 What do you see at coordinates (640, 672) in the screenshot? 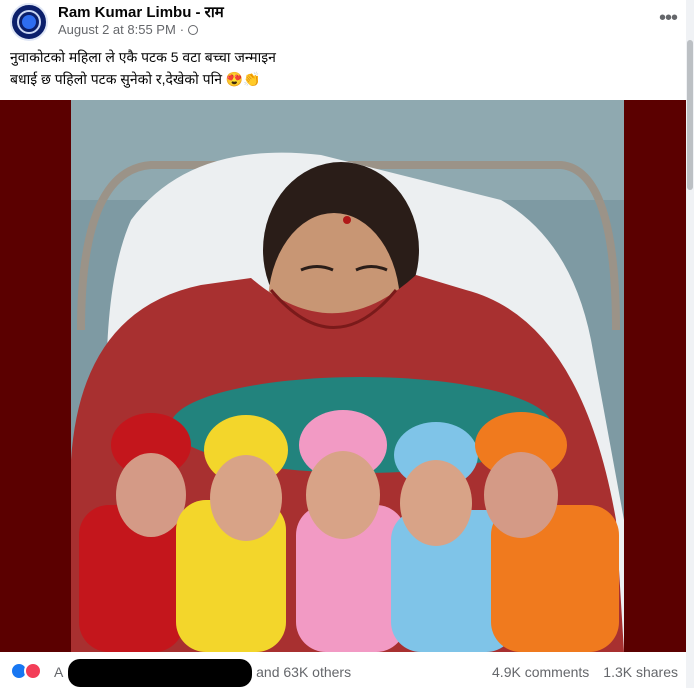
I see `shares-count: 1.3K shares` at bounding box center [640, 672].